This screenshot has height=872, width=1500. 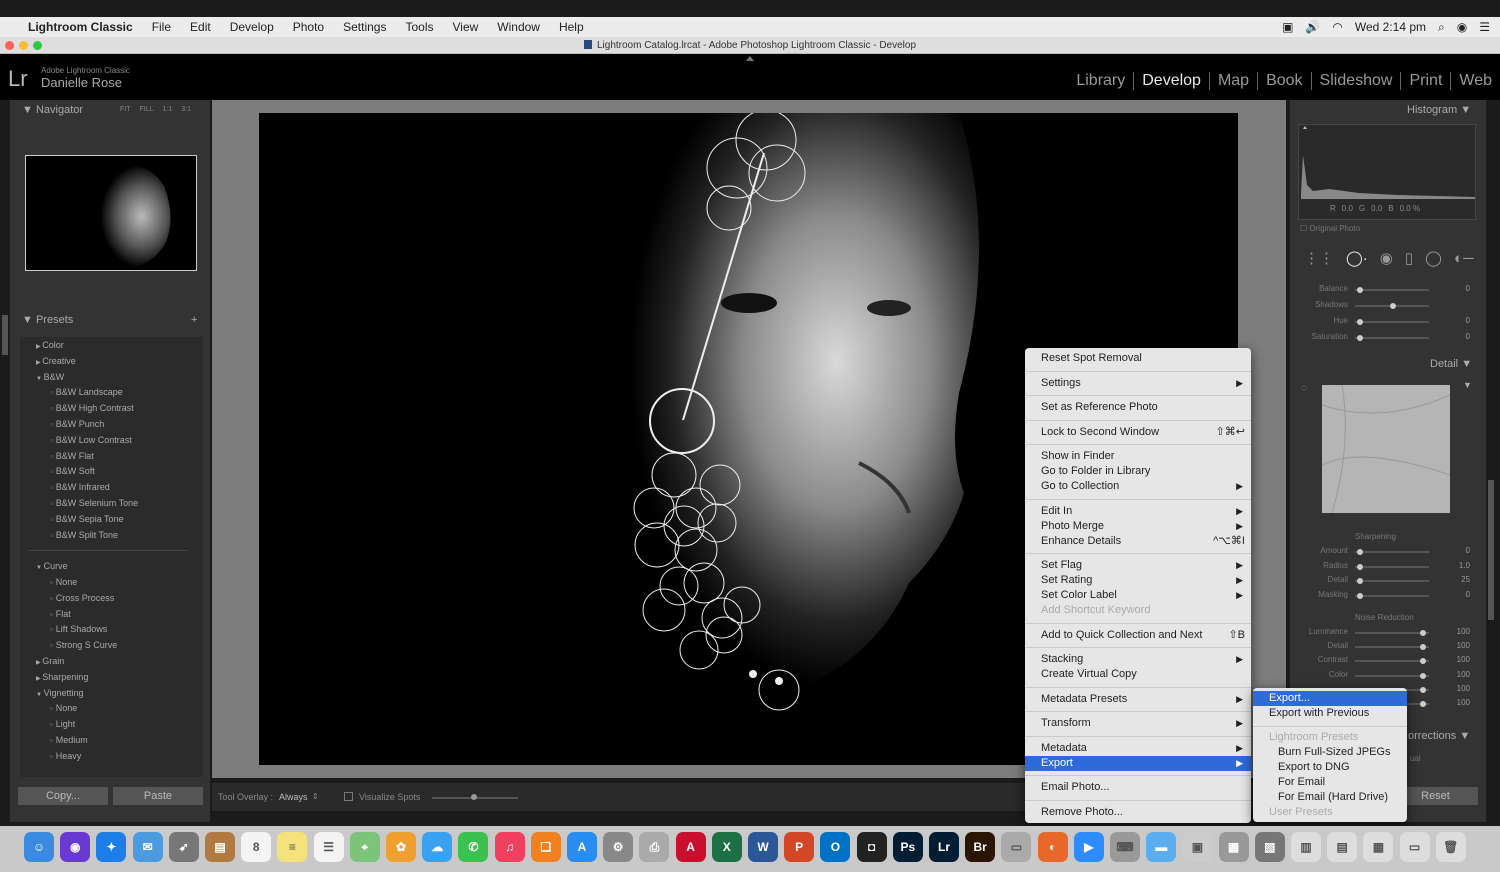 I want to click on notes-icon: ≡, so click(x=292, y=847).